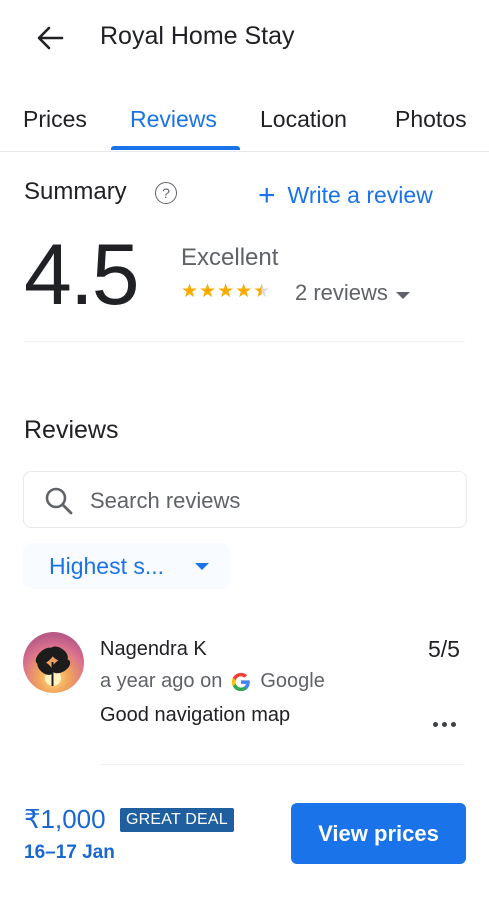 The image size is (489, 900). What do you see at coordinates (197, 36) in the screenshot?
I see `page-title: Royal Home Stay` at bounding box center [197, 36].